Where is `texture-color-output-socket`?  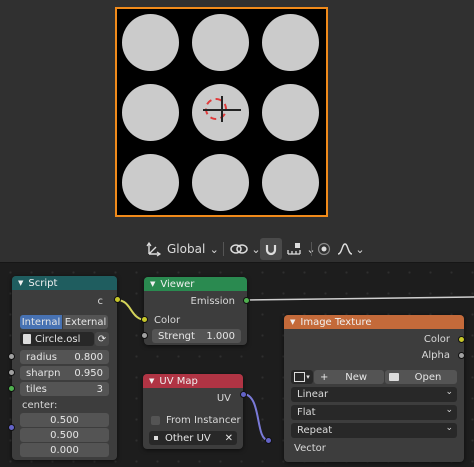
texture-color-output-socket is located at coordinates (461, 339).